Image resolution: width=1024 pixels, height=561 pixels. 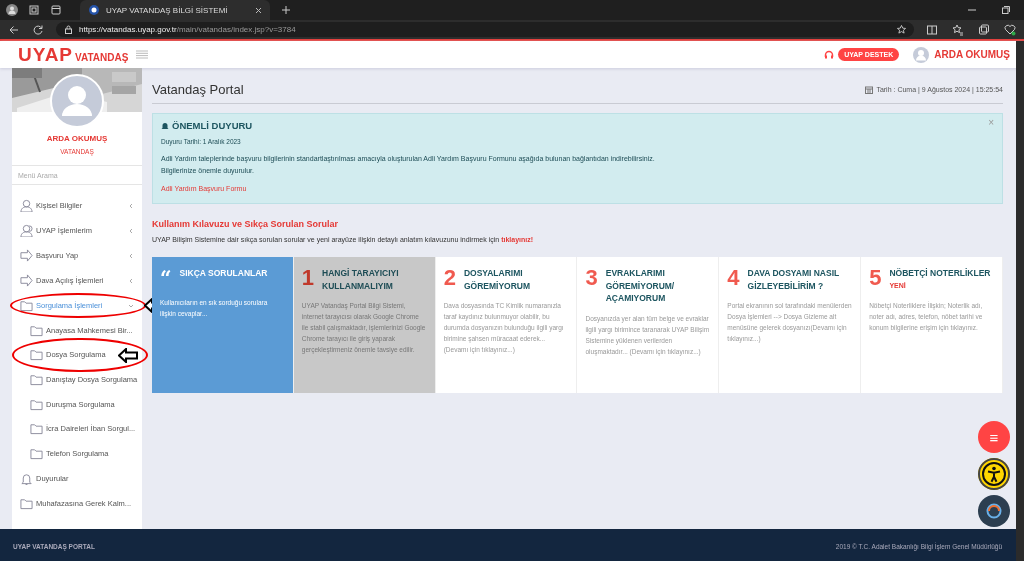 I want to click on card-title: DAVA DOSYAMI NASIL GİZLEYEBİLİRİM ?, so click(x=794, y=279).